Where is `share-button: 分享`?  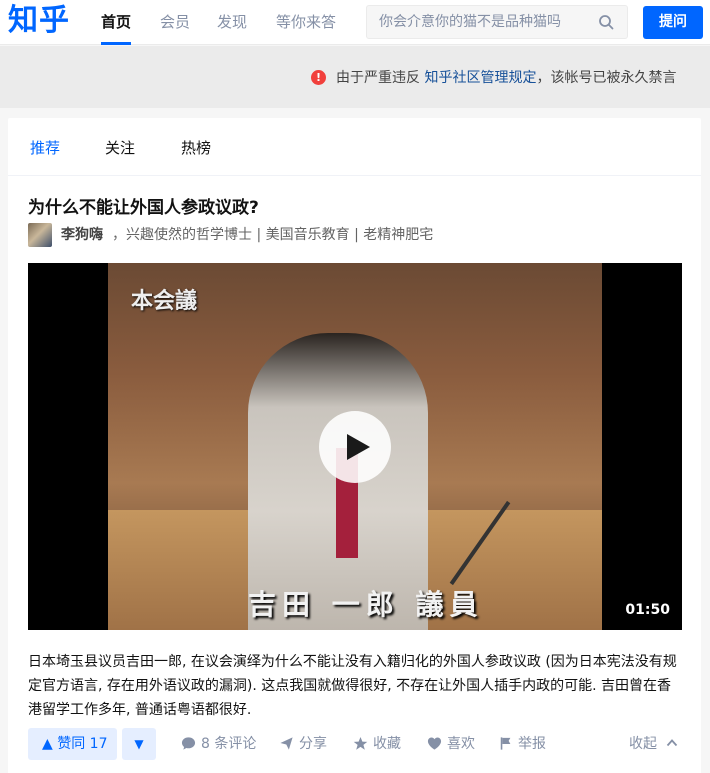
share-button: 分享 is located at coordinates (303, 744).